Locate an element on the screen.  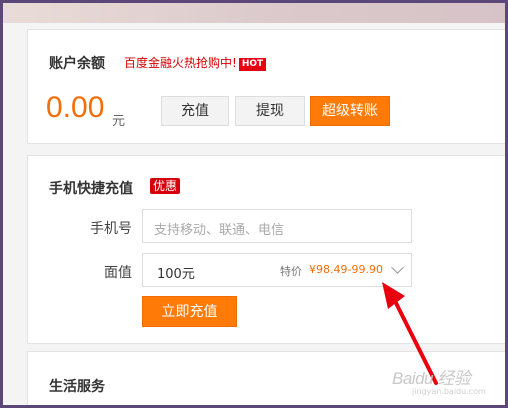
watermark-logo: Baidu 经验 is located at coordinates (431, 378).